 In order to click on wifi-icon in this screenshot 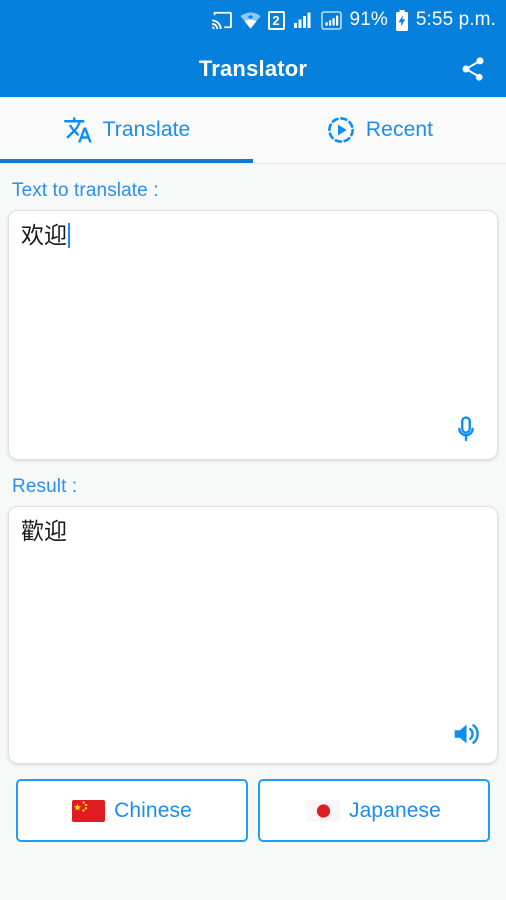, I will do `click(250, 20)`.